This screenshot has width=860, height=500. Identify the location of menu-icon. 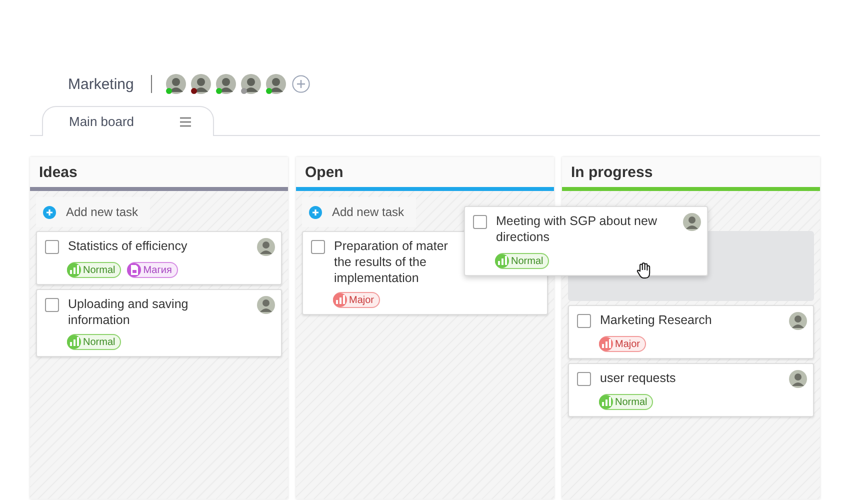
(186, 121).